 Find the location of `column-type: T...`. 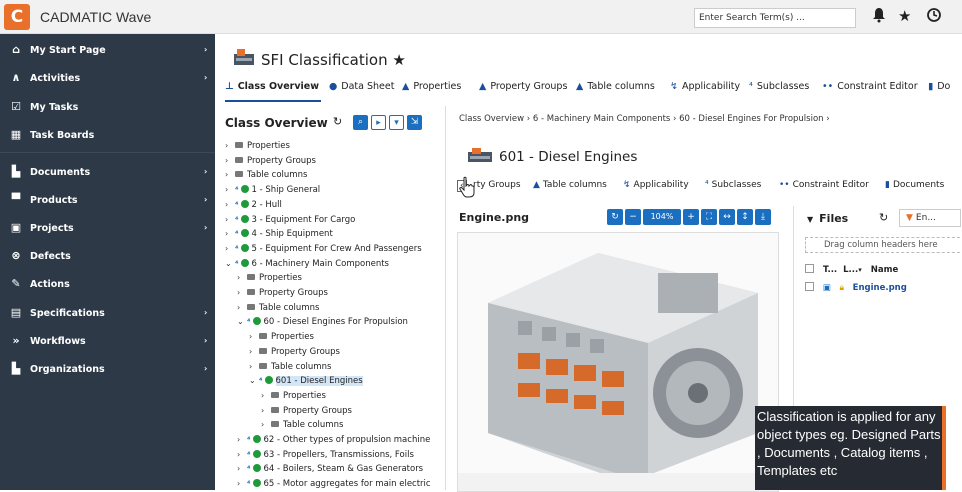

column-type: T... is located at coordinates (830, 270).